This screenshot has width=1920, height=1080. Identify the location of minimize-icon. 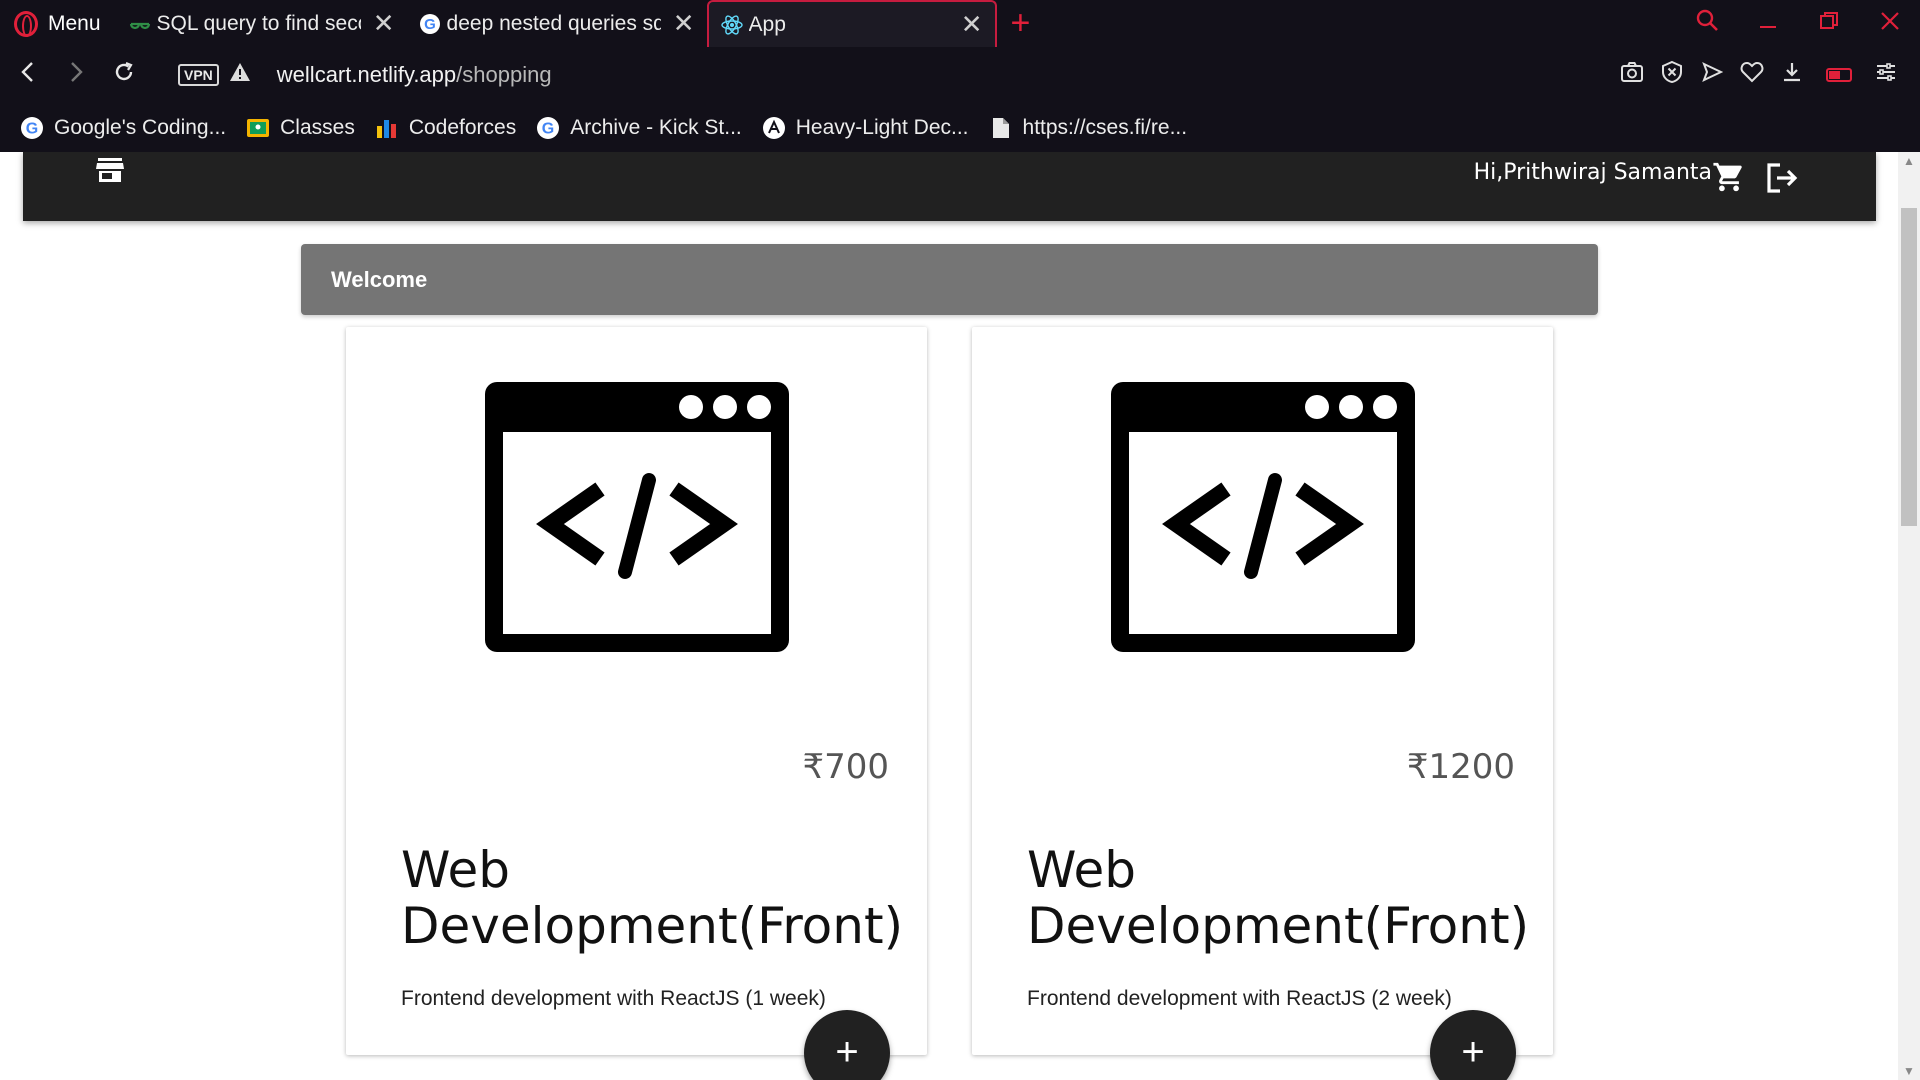
(1767, 24).